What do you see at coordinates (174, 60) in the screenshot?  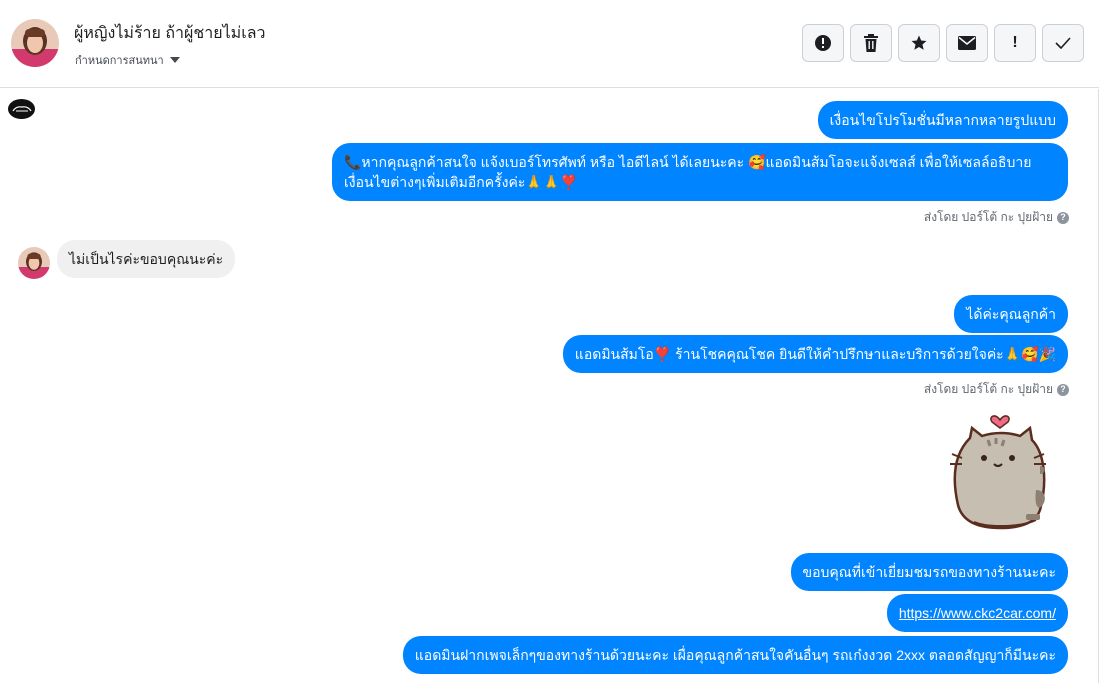 I see `caret-down-icon` at bounding box center [174, 60].